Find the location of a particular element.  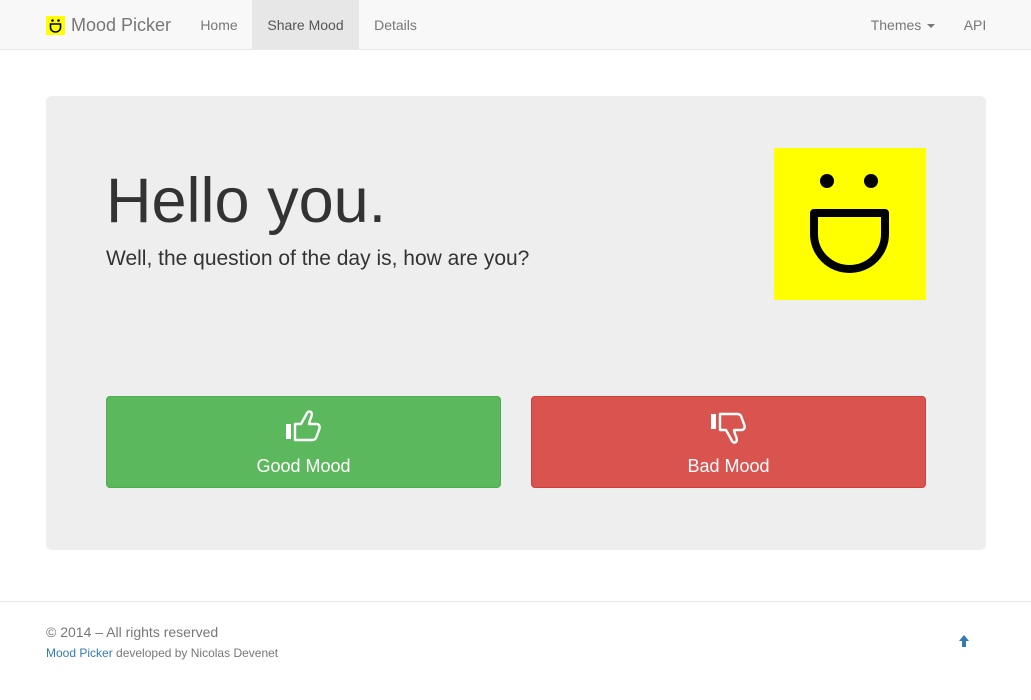

nav-details: Details is located at coordinates (395, 25).